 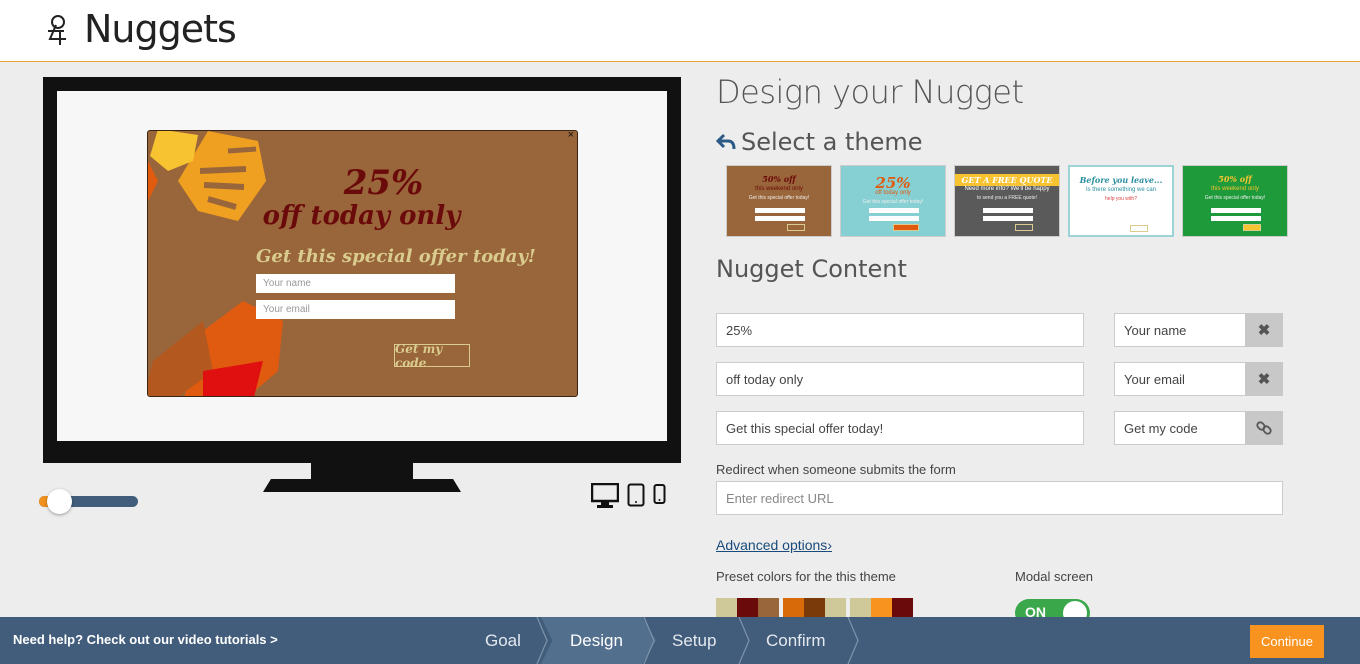 I want to click on advanced-options-link: Advanced options›, so click(x=774, y=545).